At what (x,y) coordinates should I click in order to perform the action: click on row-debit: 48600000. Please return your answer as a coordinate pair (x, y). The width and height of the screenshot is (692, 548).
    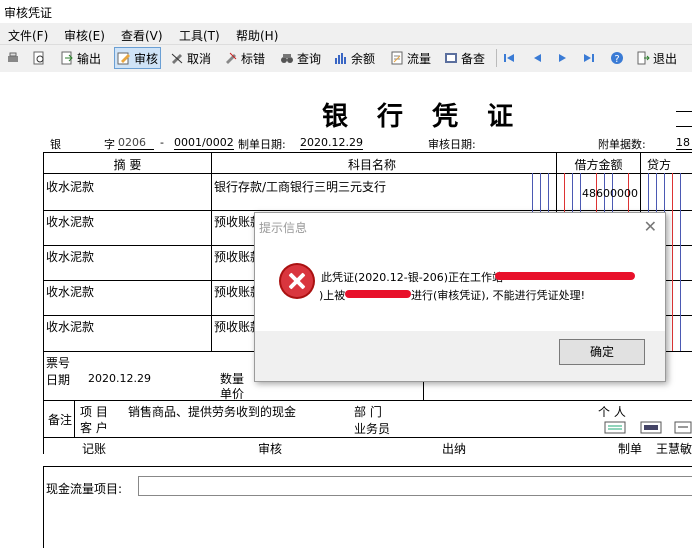
    Looking at the image, I should click on (610, 193).